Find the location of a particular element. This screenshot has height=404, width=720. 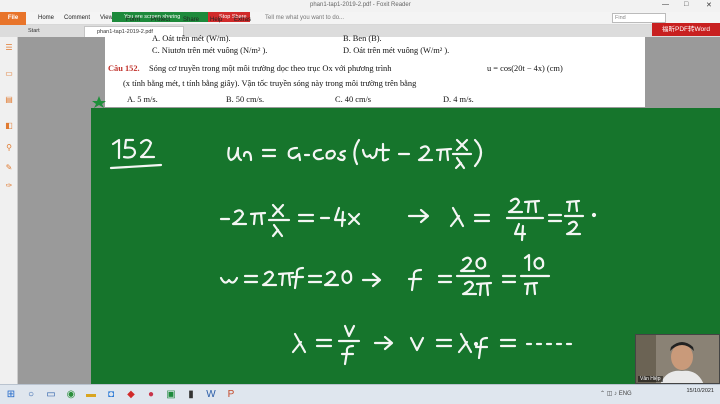

word-icon: W is located at coordinates (211, 395).